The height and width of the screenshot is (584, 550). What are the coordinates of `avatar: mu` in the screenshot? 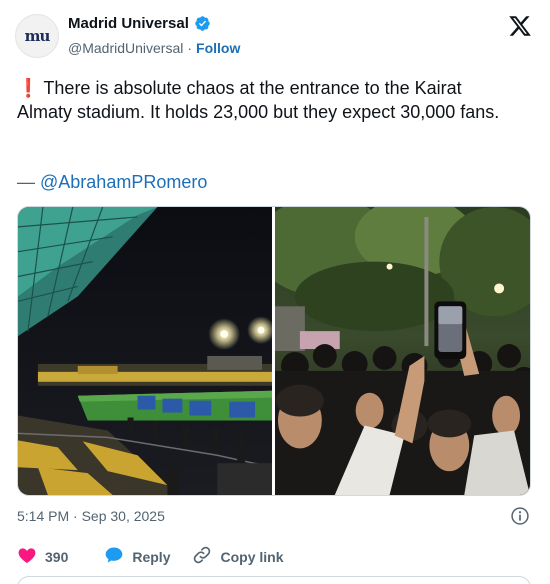 It's located at (37, 36).